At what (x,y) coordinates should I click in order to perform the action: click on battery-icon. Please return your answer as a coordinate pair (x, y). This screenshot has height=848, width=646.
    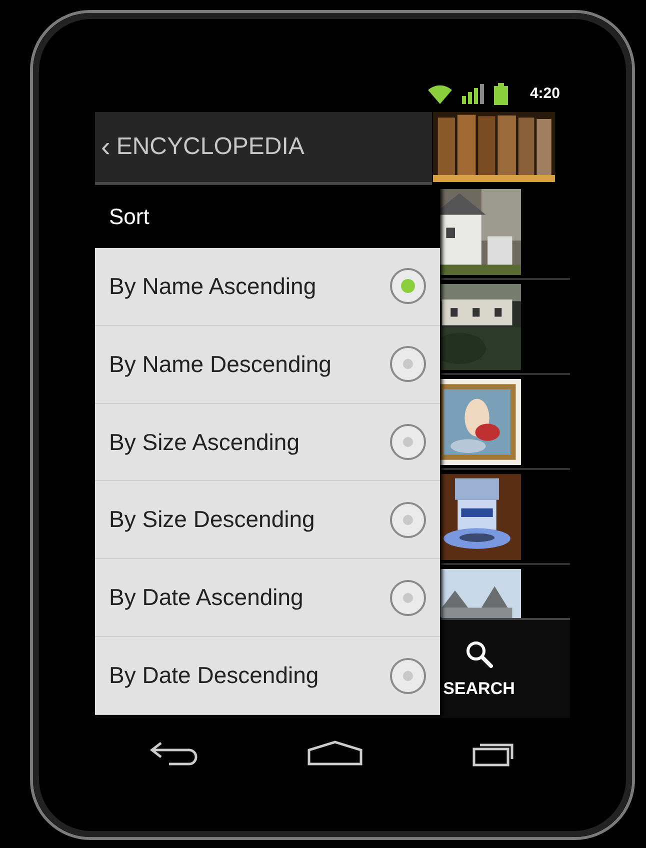
    Looking at the image, I should click on (501, 93).